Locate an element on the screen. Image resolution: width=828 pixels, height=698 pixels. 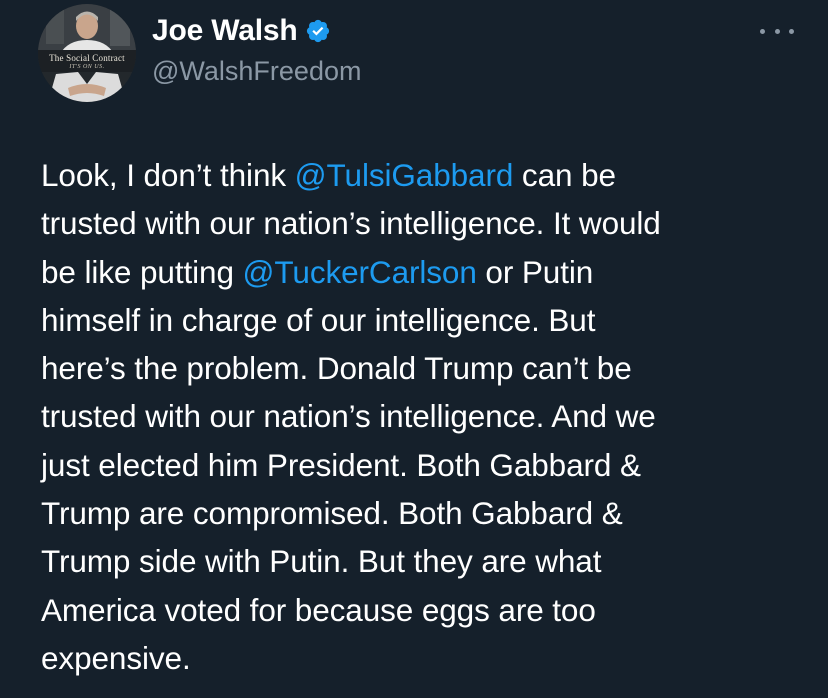
tweet-text-segment: Look, I don’t think is located at coordinates (168, 175).